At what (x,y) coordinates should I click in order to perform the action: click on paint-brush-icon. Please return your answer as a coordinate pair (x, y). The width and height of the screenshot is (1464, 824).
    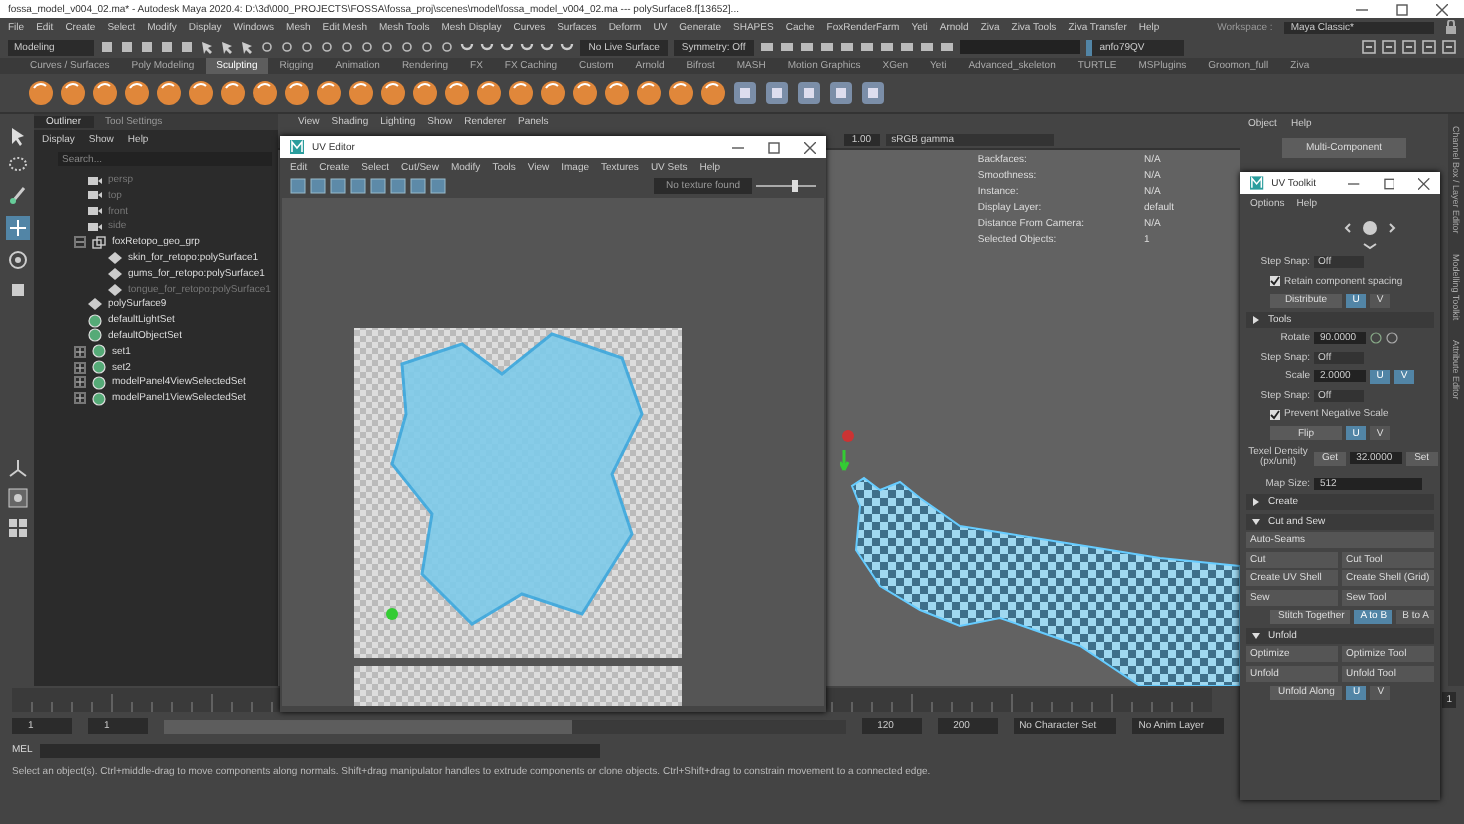
    Looking at the image, I should click on (17, 196).